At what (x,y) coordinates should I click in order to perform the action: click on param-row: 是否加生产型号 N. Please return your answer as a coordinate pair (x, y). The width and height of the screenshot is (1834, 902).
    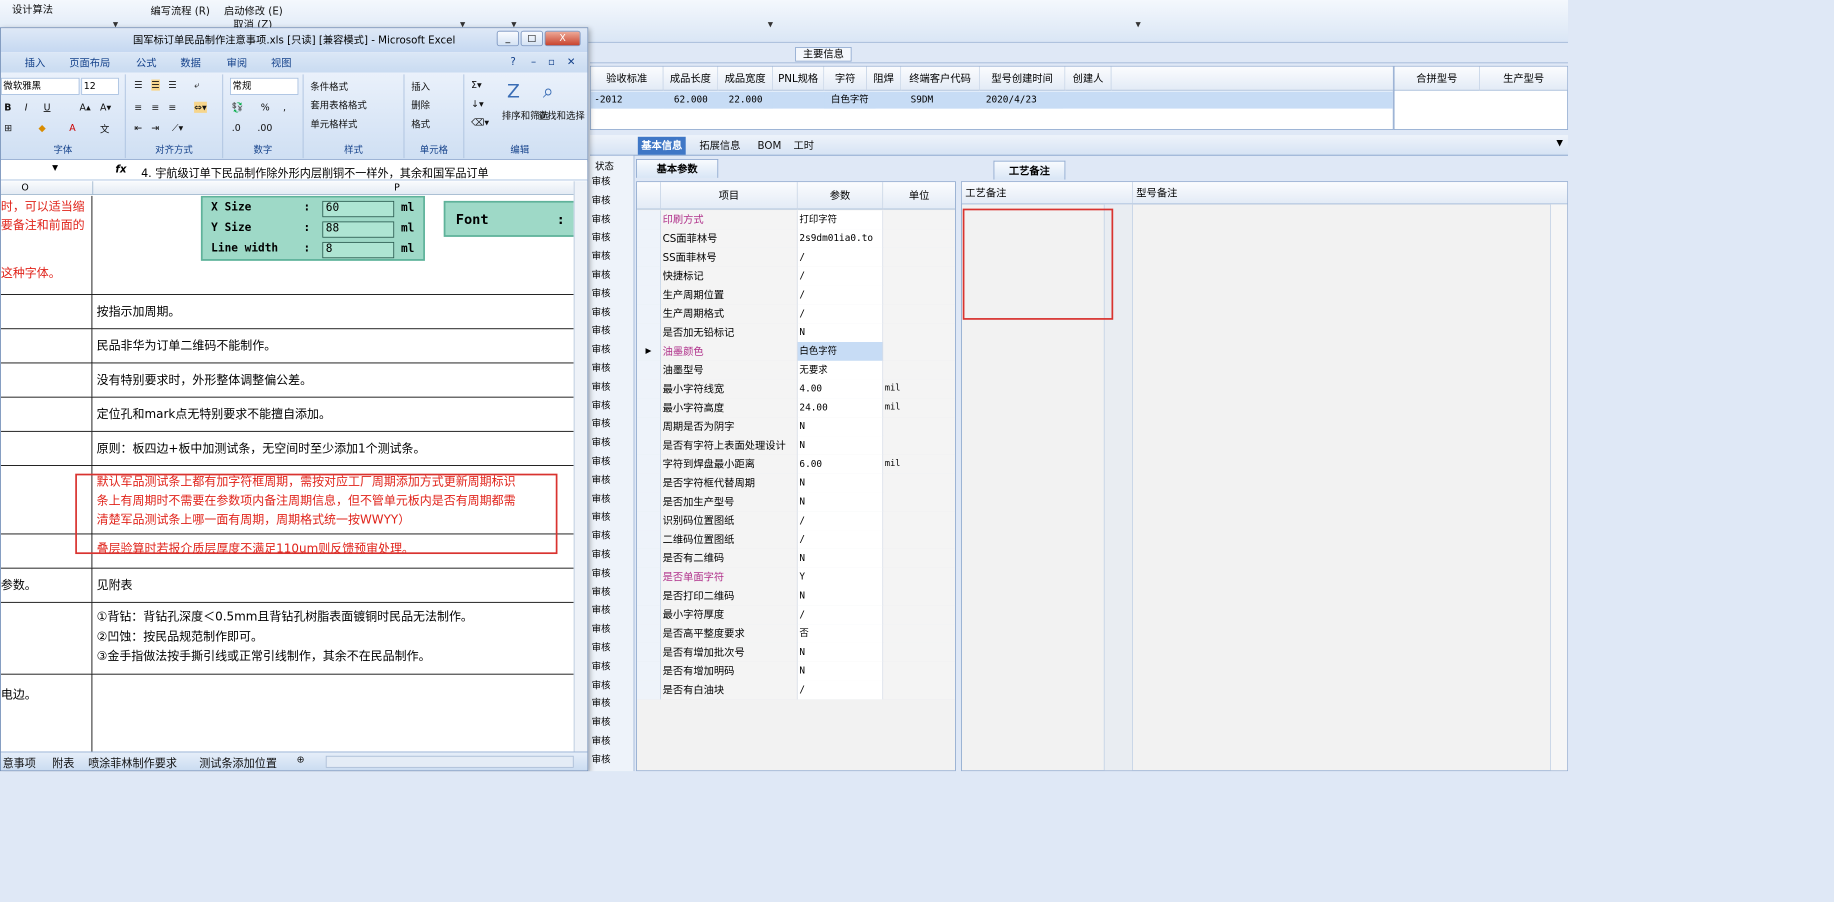
    Looking at the image, I should click on (796, 502).